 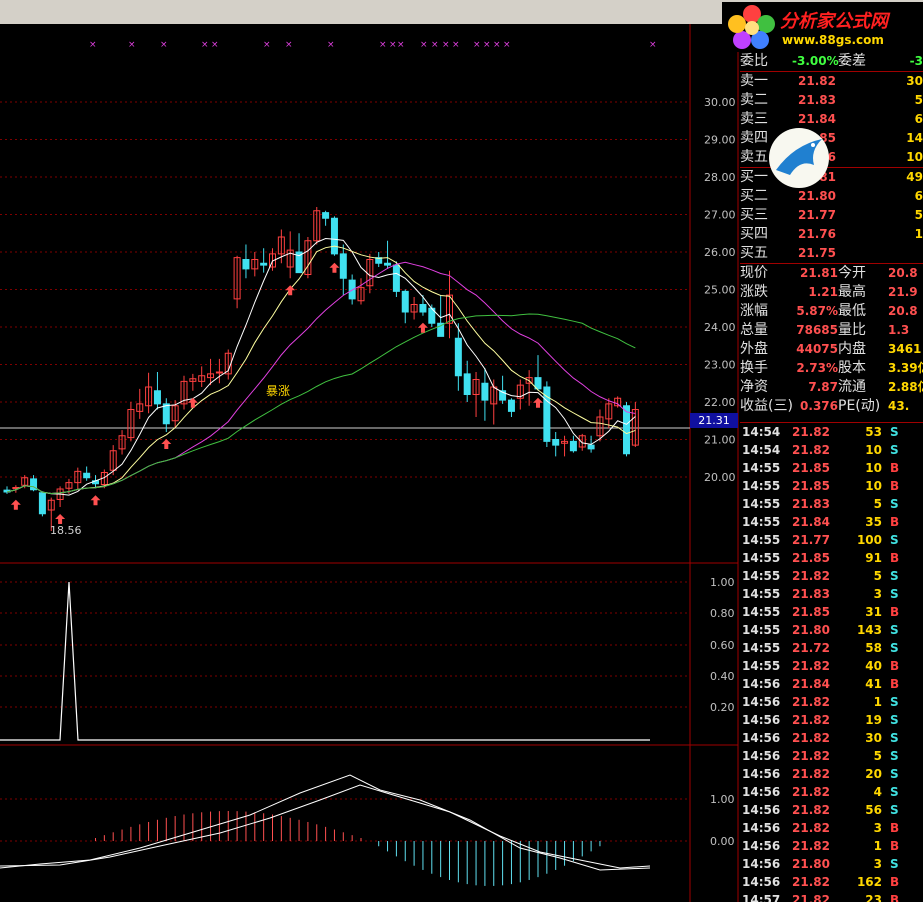 What do you see at coordinates (831, 792) in the screenshot?
I see `tick-row: 14:56 21.82 4 S` at bounding box center [831, 792].